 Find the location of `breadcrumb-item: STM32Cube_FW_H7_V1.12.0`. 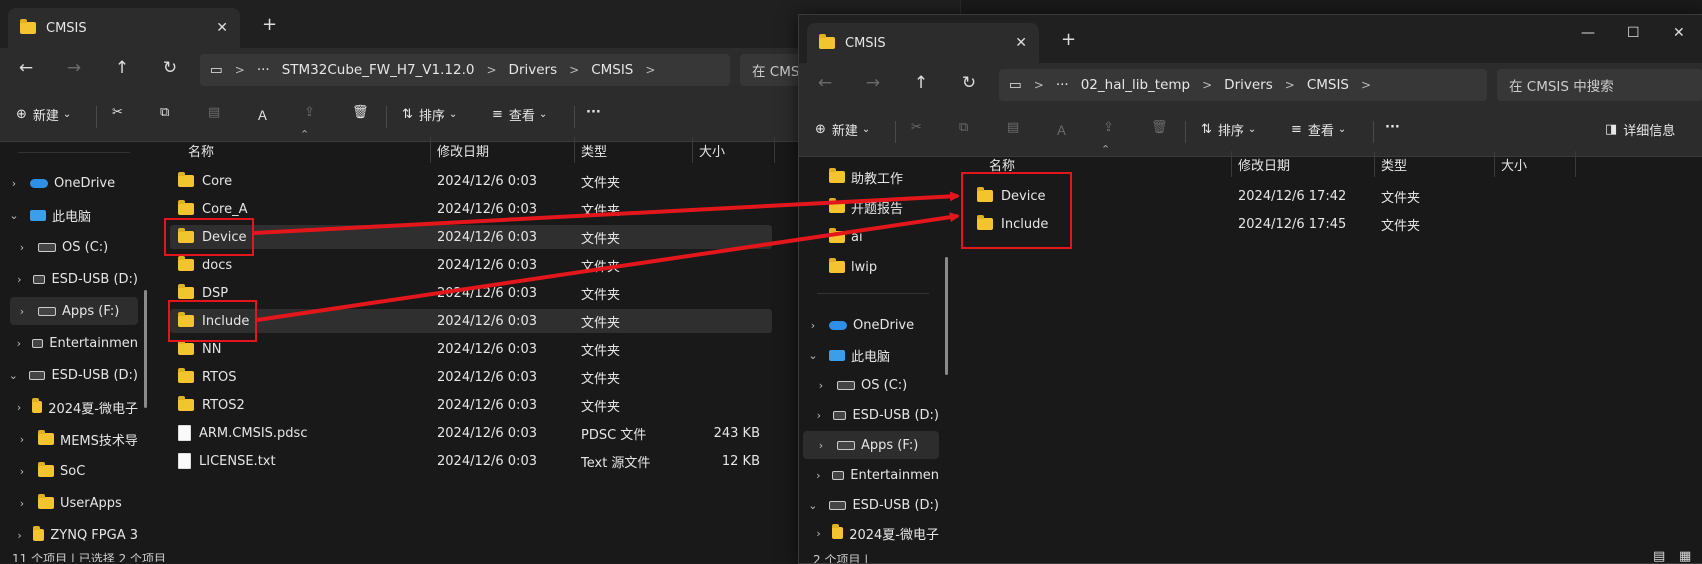

breadcrumb-item: STM32Cube_FW_H7_V1.12.0 is located at coordinates (378, 70).